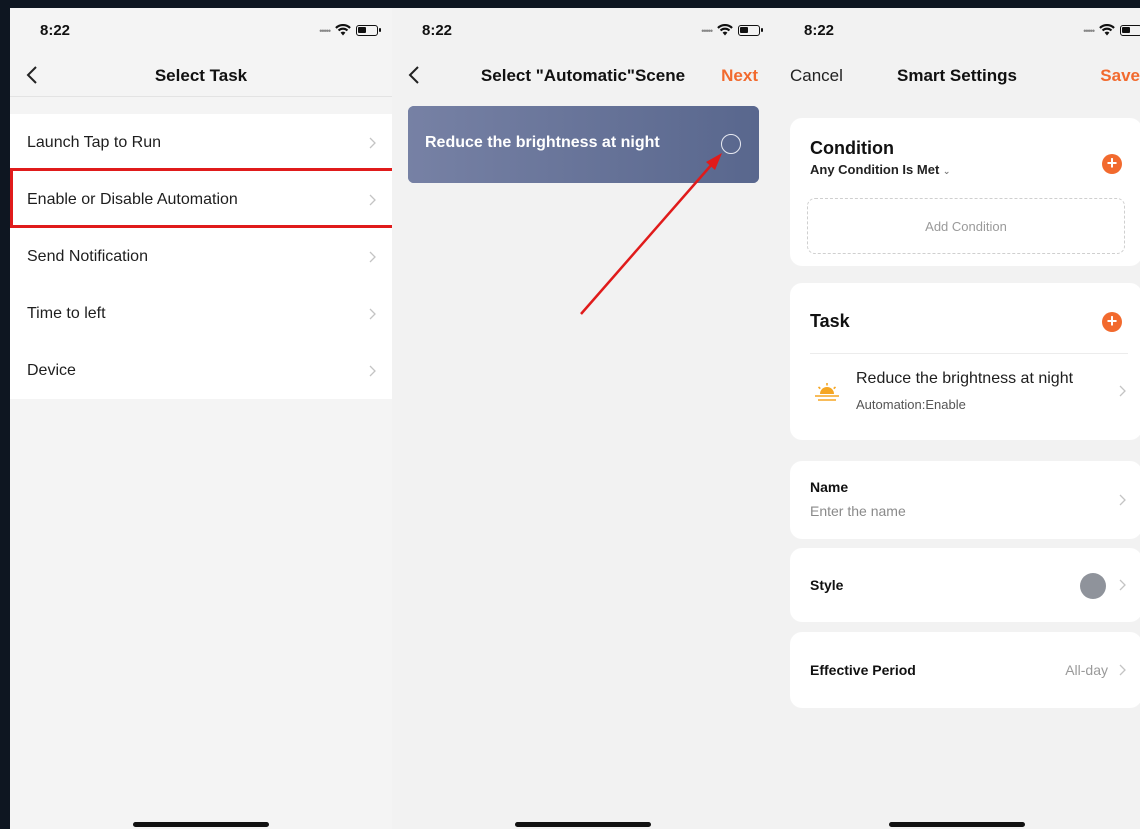 The image size is (1140, 829). What do you see at coordinates (583, 75) in the screenshot?
I see `page-title: Select "Automatic"Scene` at bounding box center [583, 75].